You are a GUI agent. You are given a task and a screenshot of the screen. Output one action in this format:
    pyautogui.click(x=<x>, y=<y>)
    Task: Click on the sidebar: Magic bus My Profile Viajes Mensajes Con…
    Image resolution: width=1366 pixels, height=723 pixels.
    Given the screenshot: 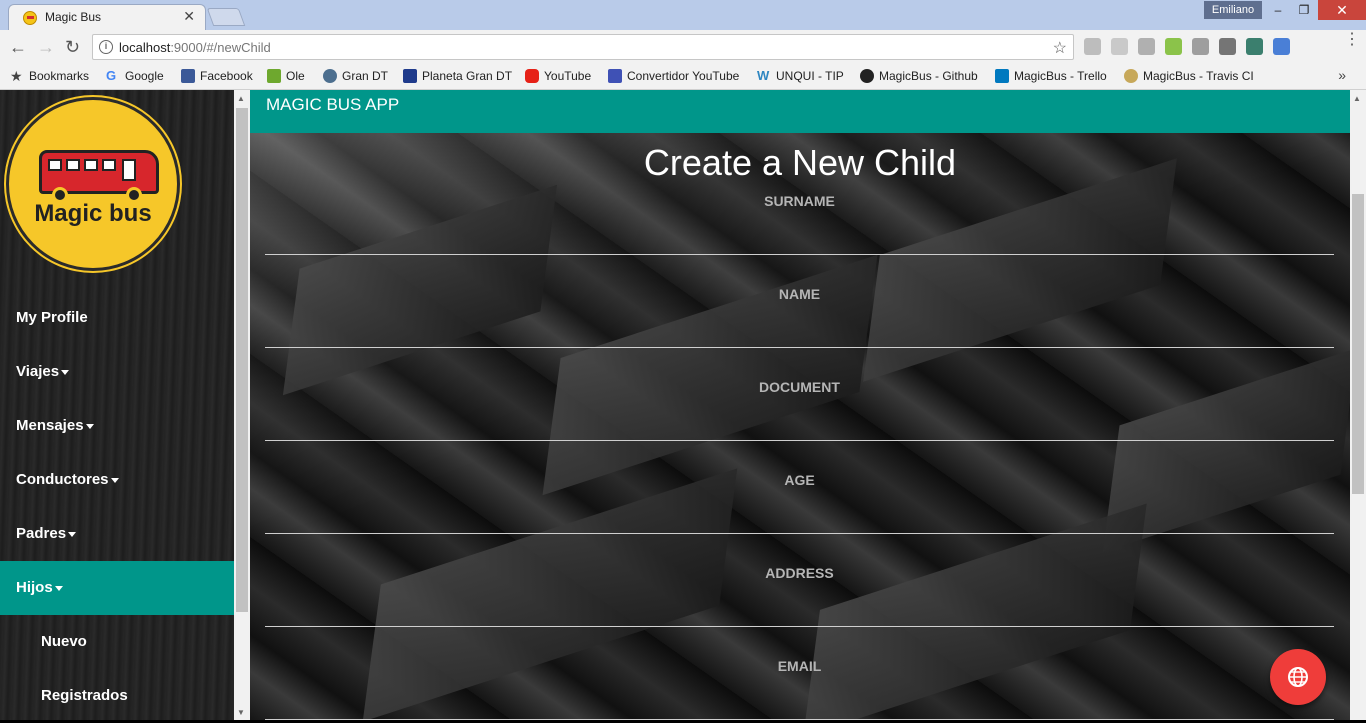 What is the action you would take?
    pyautogui.click(x=117, y=405)
    